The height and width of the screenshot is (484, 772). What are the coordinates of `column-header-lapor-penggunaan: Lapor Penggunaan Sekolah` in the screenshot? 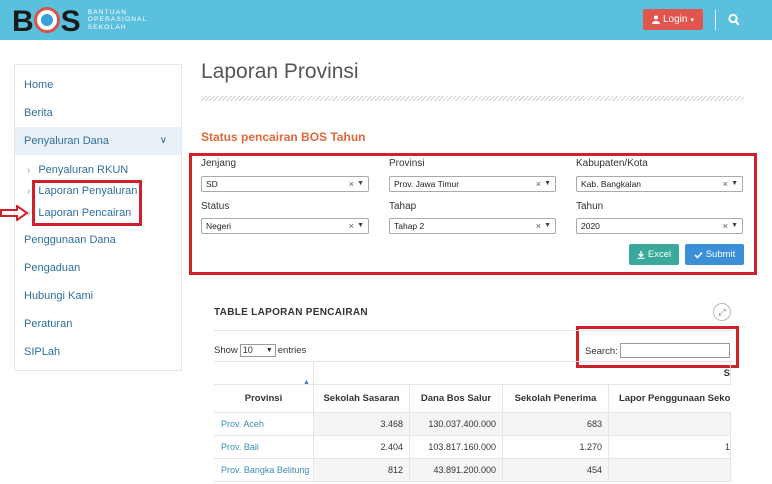 It's located at (670, 399).